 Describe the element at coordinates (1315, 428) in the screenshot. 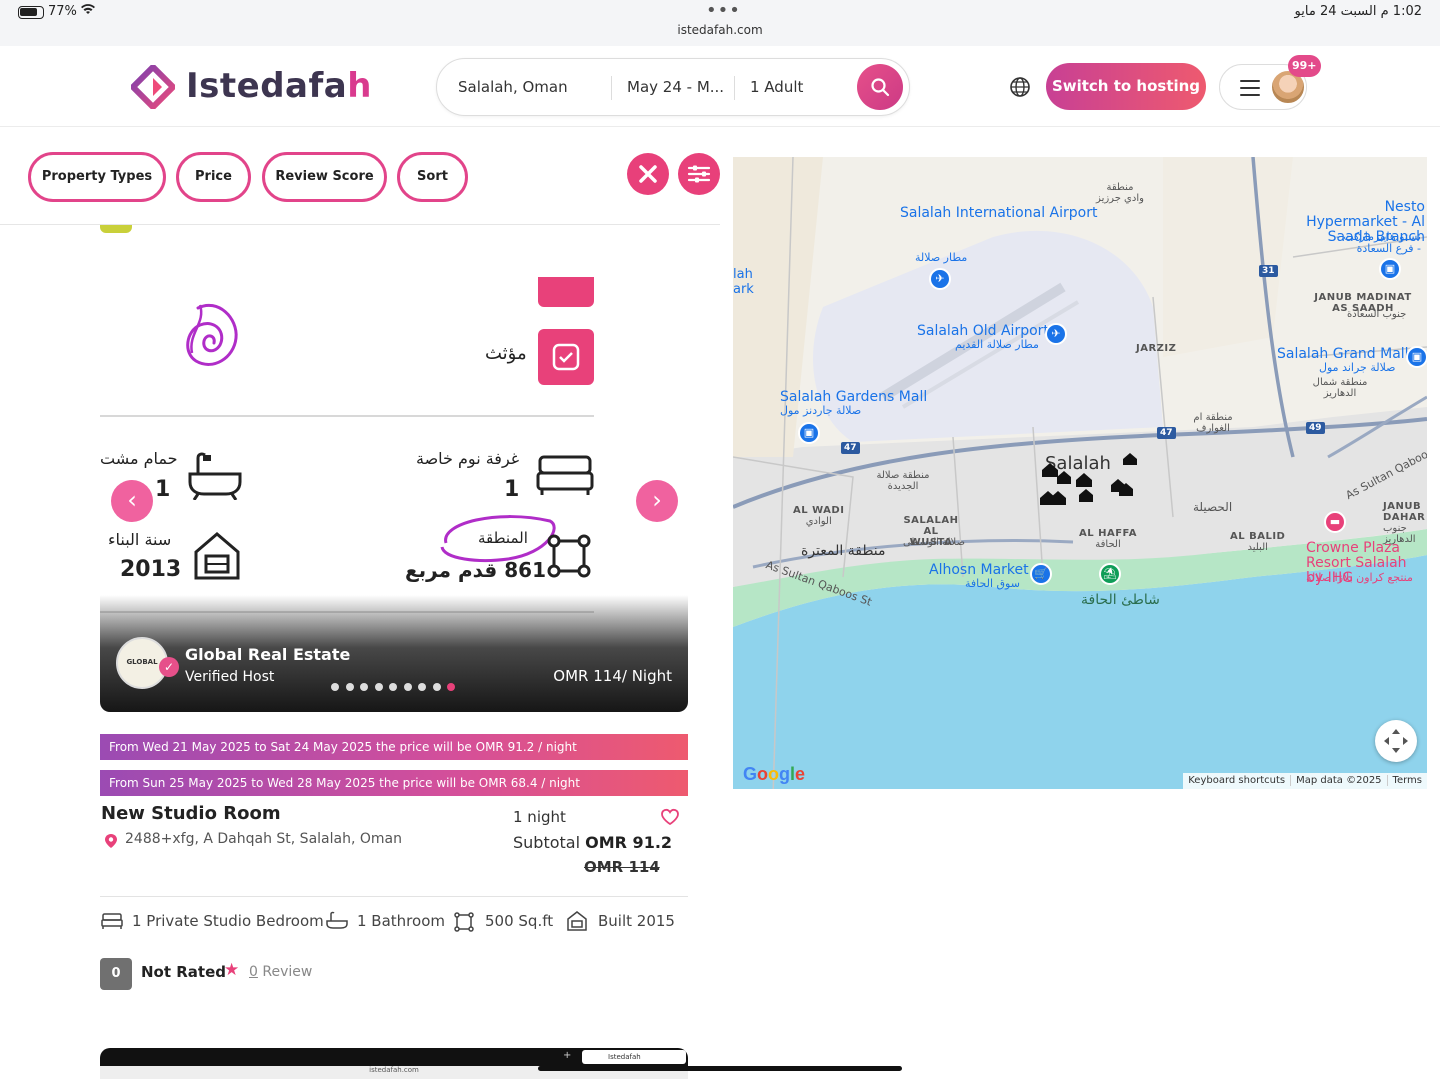

I see `road-number: 49` at that location.